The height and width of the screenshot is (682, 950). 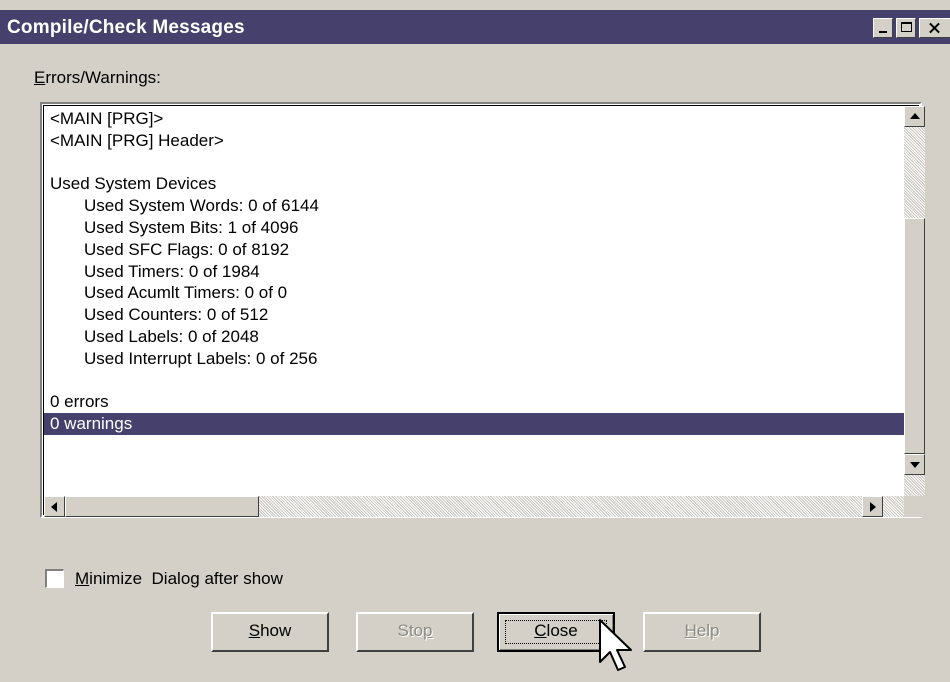 I want to click on message-line: Used Acumlt Timers: 0 of 0, so click(x=476, y=293).